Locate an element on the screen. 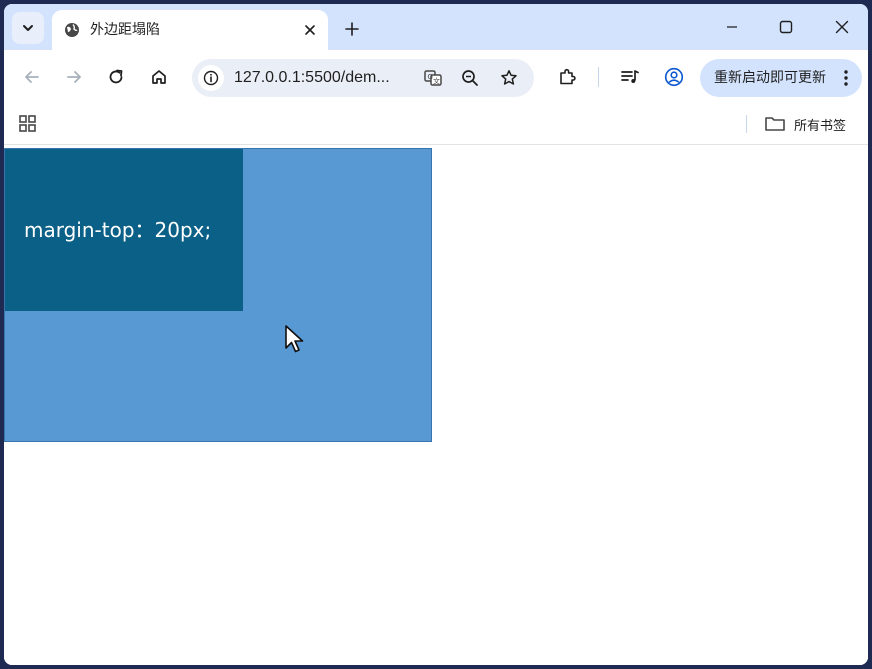  maximize-icon is located at coordinates (786, 27).